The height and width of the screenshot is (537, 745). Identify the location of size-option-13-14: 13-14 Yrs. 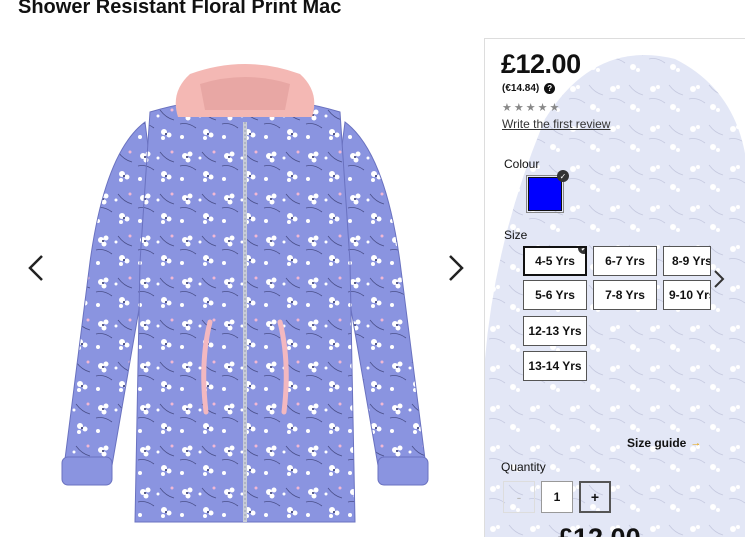
(555, 366).